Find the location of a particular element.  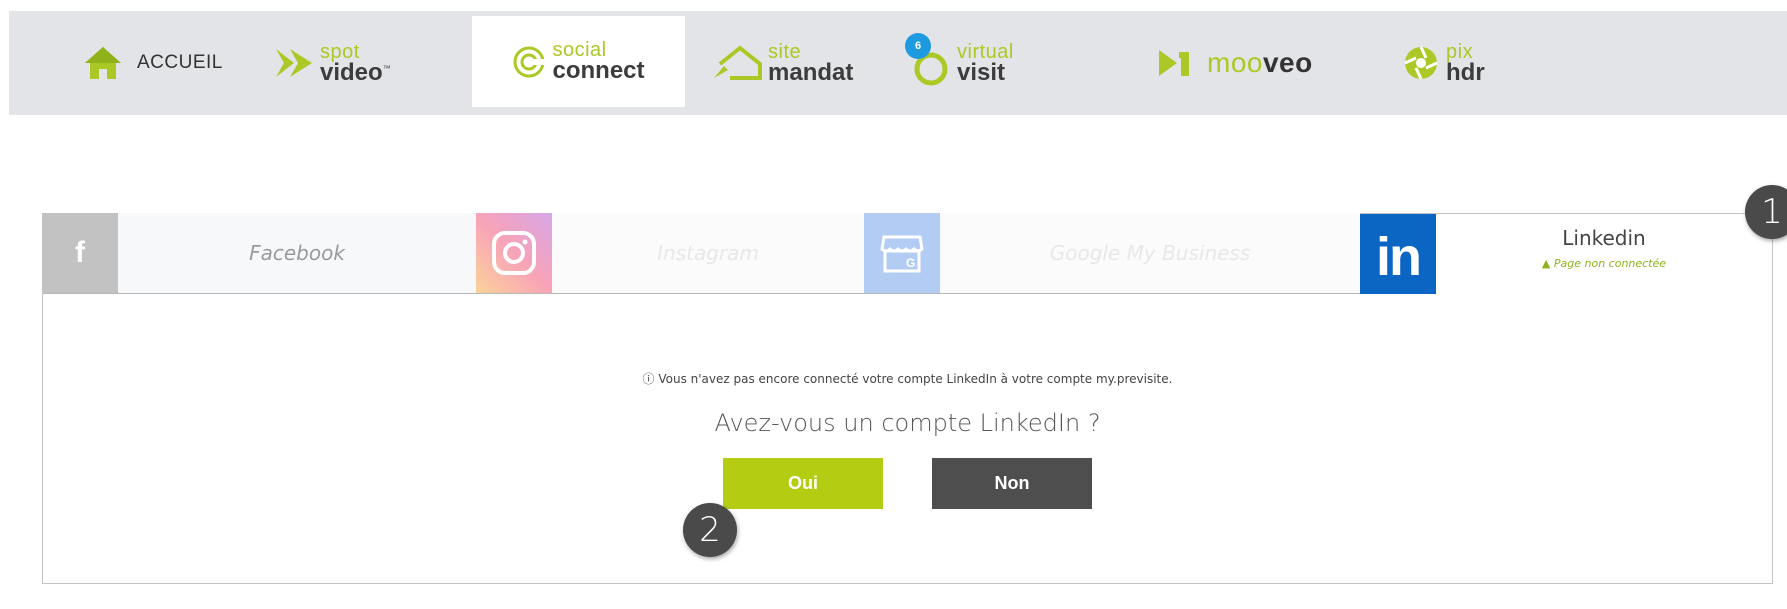

instagram-icon is located at coordinates (514, 253).